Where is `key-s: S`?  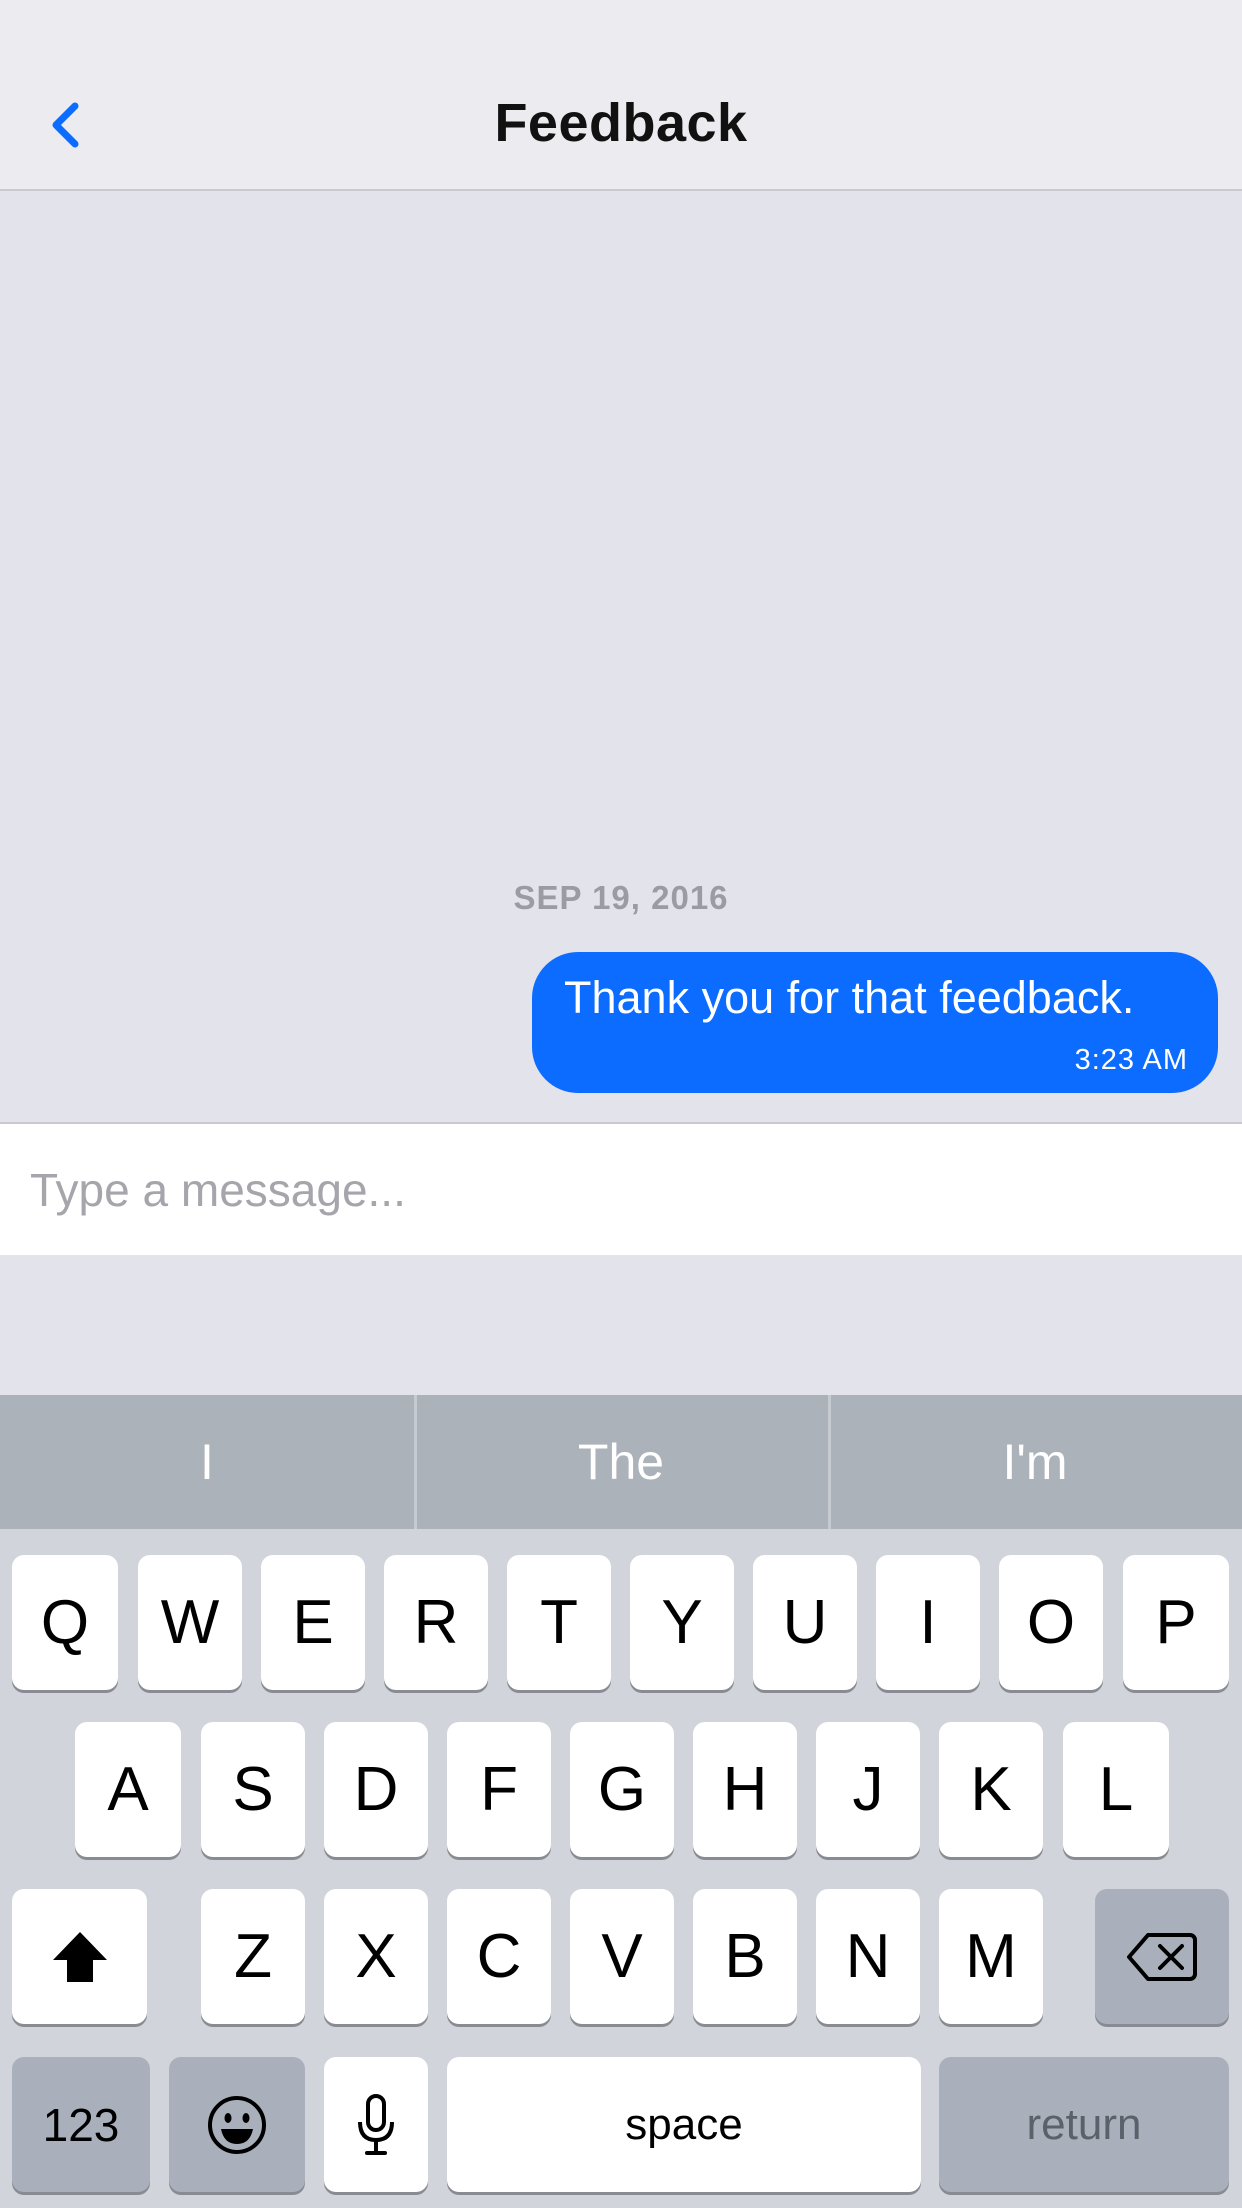
key-s: S is located at coordinates (253, 1789).